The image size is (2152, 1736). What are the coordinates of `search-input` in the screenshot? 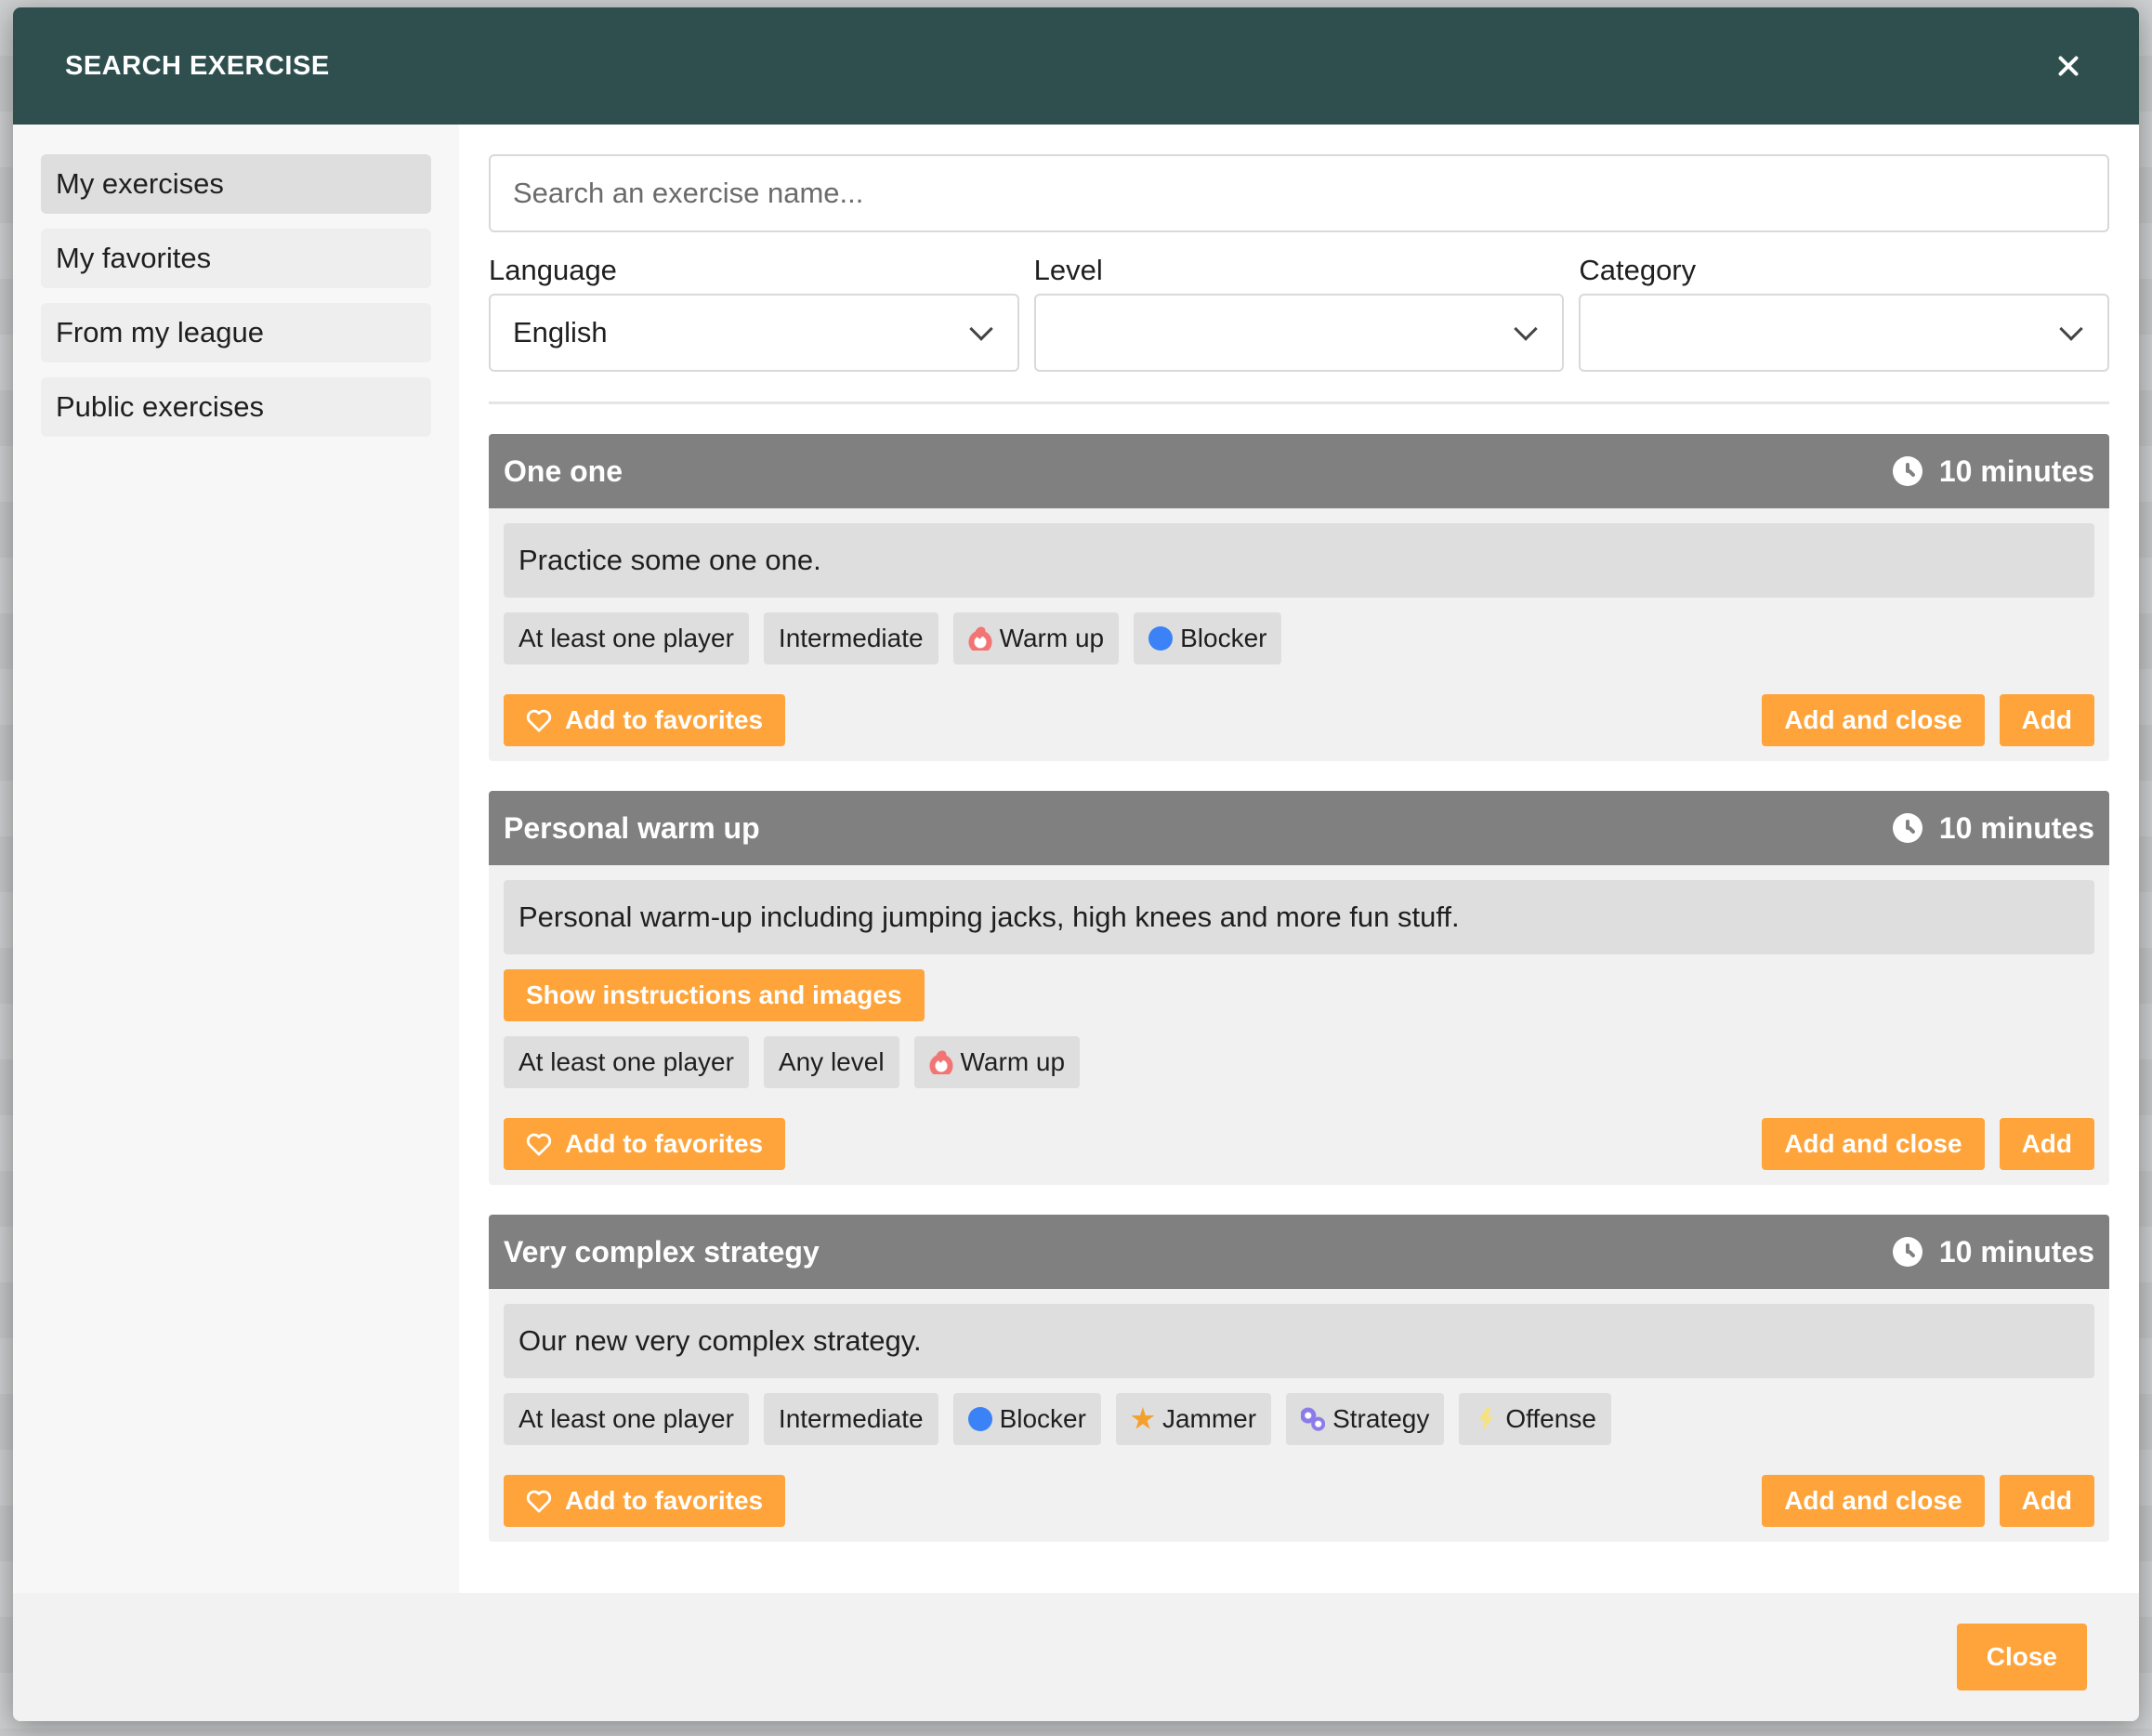 It's located at (1299, 193).